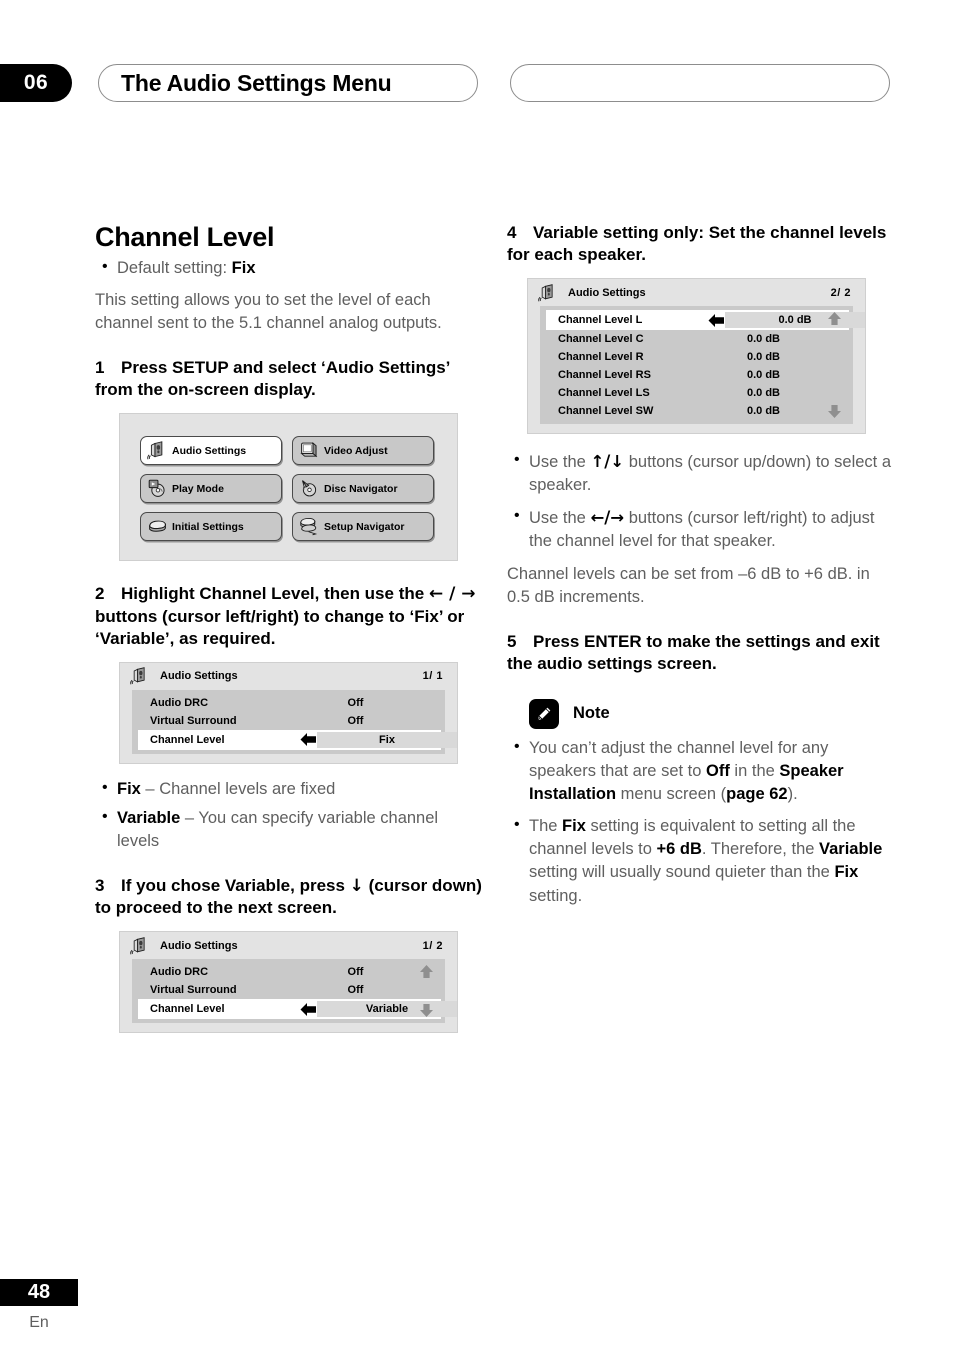  What do you see at coordinates (840, 292) in the screenshot?
I see `osd-page-indicator: 2/ 2` at bounding box center [840, 292].